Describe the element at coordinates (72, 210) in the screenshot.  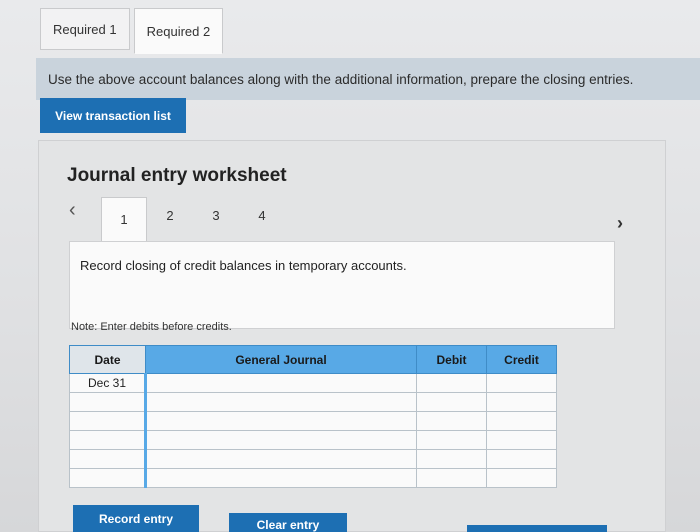
I see `chevron-left-icon: ‹` at that location.